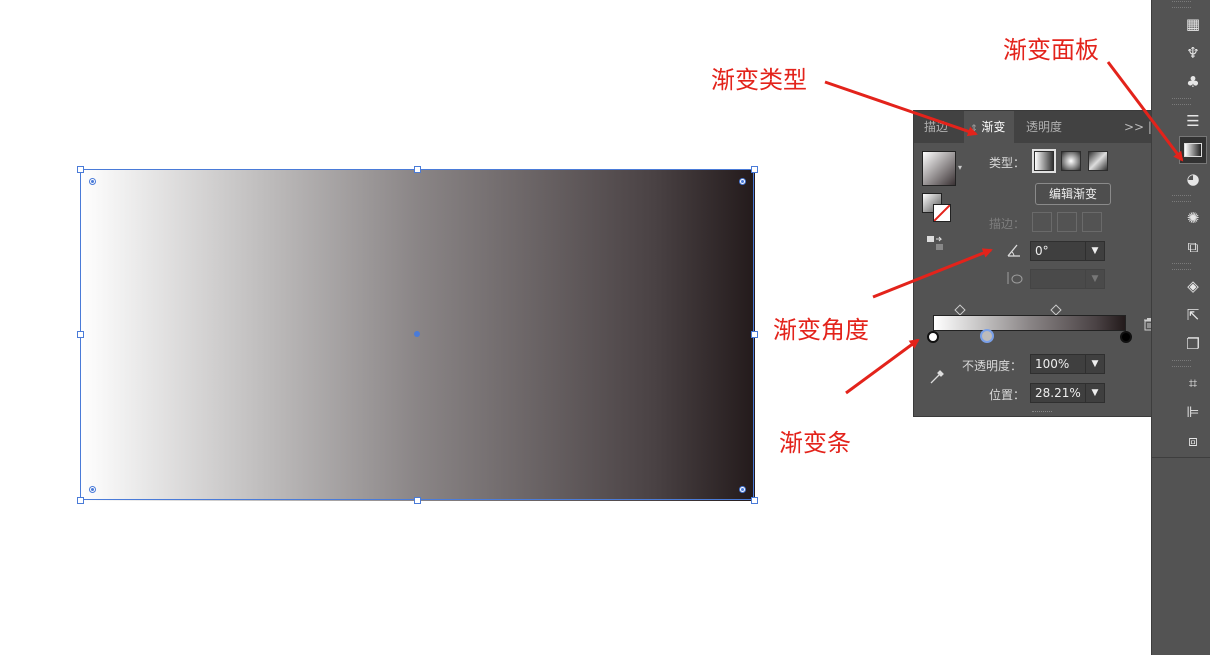 This screenshot has height=655, width=1210. What do you see at coordinates (1067, 222) in the screenshot?
I see `stroke-along-button` at bounding box center [1067, 222].